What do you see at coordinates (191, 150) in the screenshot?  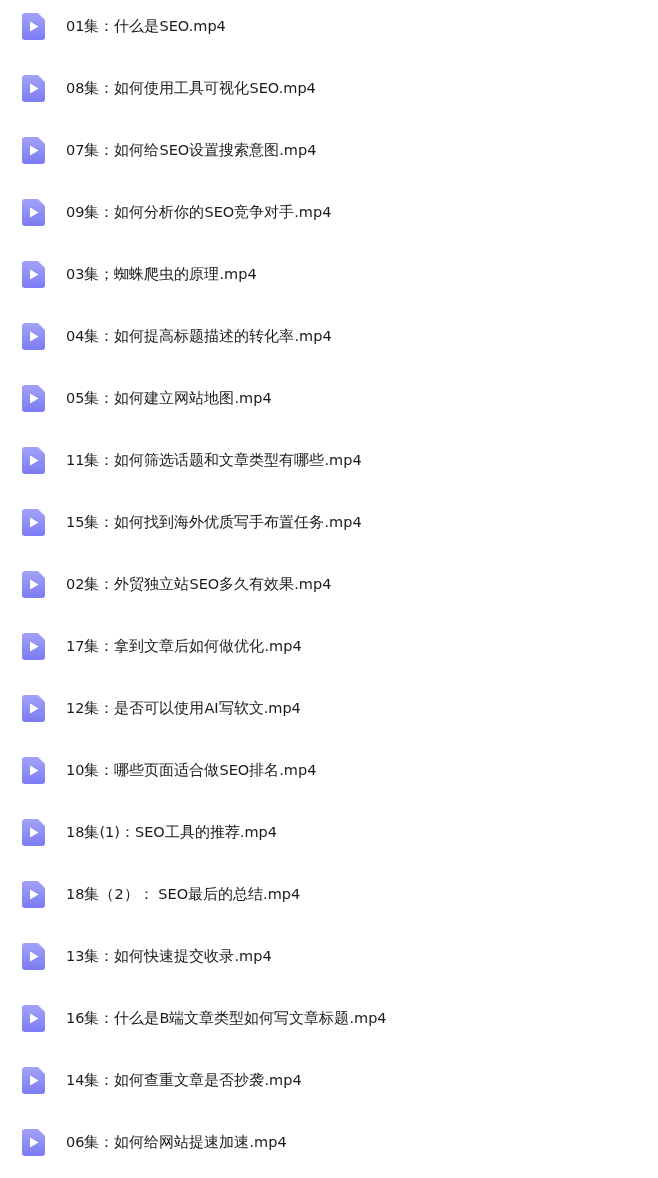 I see `file-name: 07集：如何给SEO设置搜索意图.mp4` at bounding box center [191, 150].